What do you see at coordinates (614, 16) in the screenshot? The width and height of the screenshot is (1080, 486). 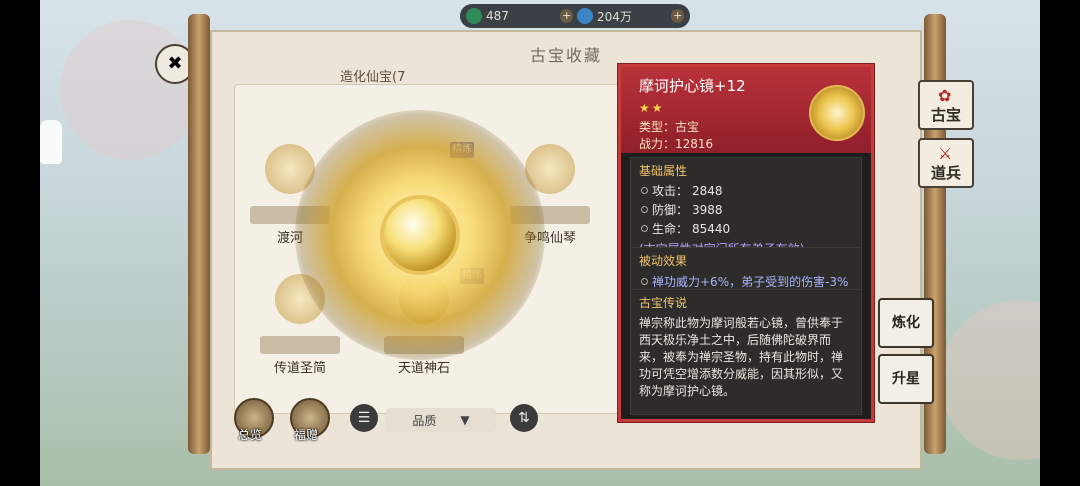 I see `water-count: 204万` at bounding box center [614, 16].